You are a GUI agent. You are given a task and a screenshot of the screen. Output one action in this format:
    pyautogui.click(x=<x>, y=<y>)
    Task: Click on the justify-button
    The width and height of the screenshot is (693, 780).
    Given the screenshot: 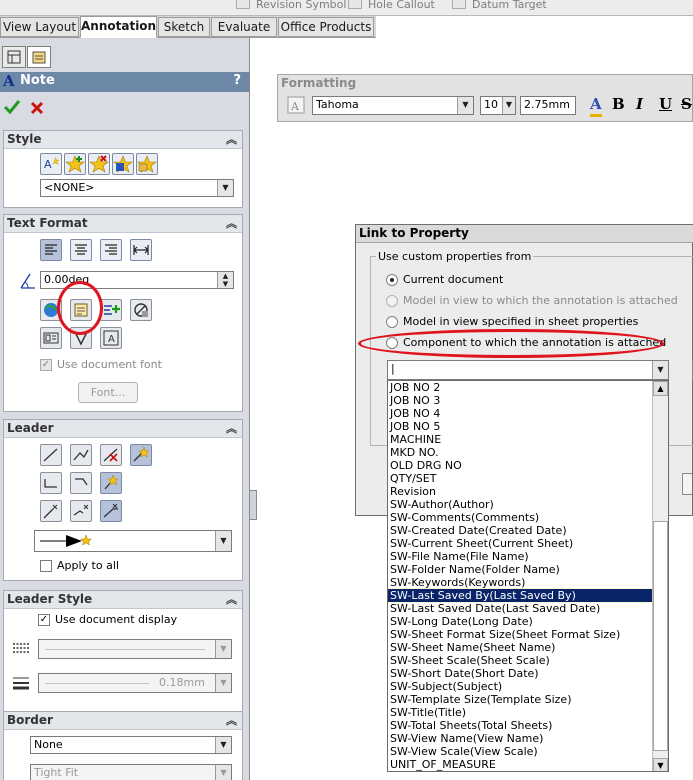 What is the action you would take?
    pyautogui.click(x=141, y=250)
    